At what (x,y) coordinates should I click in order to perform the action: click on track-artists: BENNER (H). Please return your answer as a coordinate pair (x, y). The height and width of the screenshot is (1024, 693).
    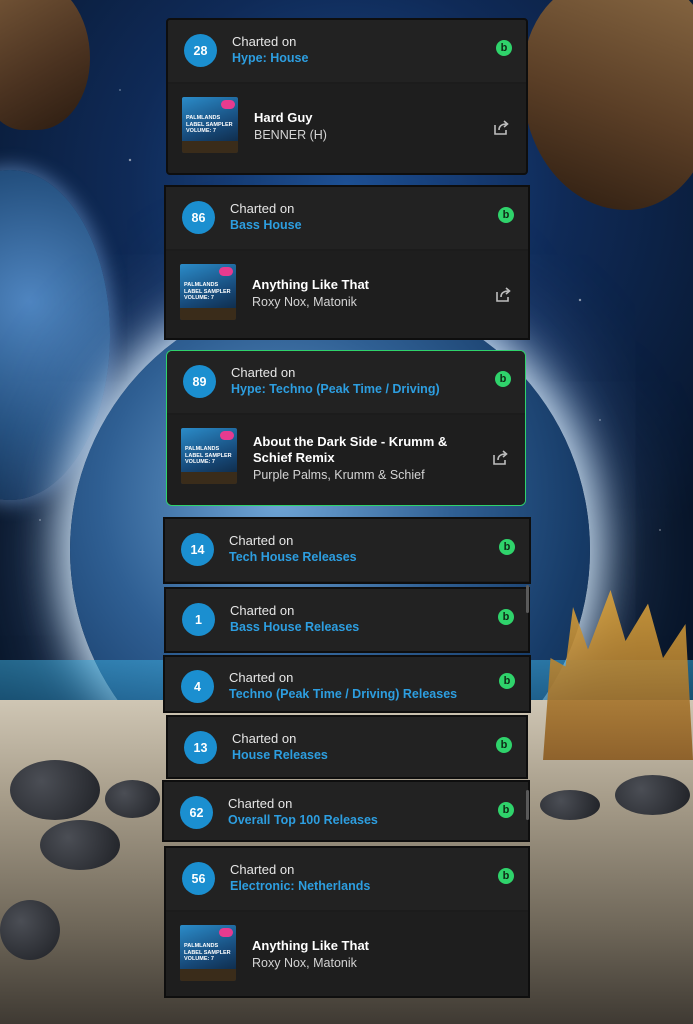
    Looking at the image, I should click on (290, 135).